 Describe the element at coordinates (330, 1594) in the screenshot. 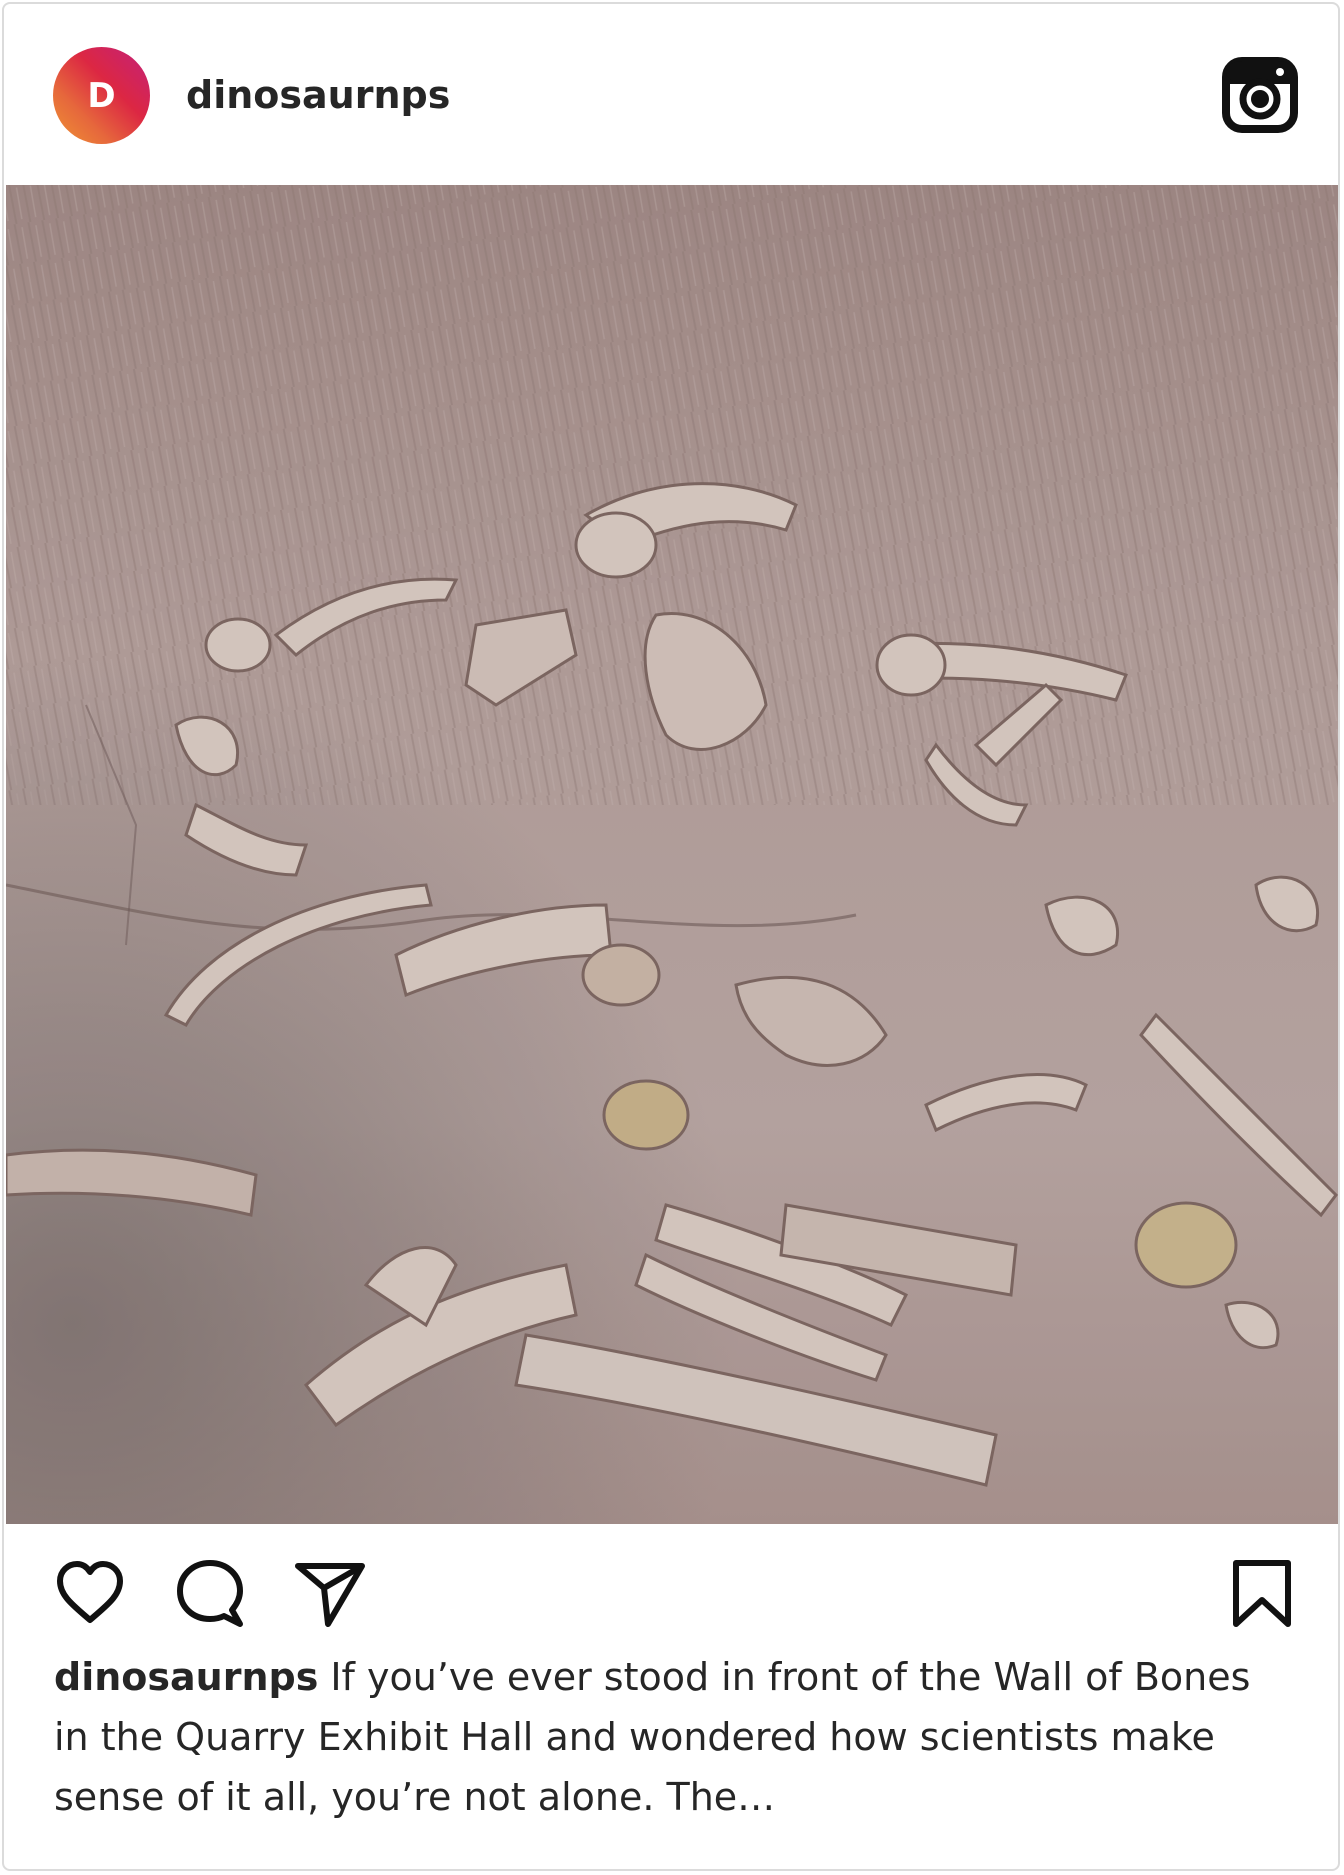

I see `paper-plane-icon` at that location.